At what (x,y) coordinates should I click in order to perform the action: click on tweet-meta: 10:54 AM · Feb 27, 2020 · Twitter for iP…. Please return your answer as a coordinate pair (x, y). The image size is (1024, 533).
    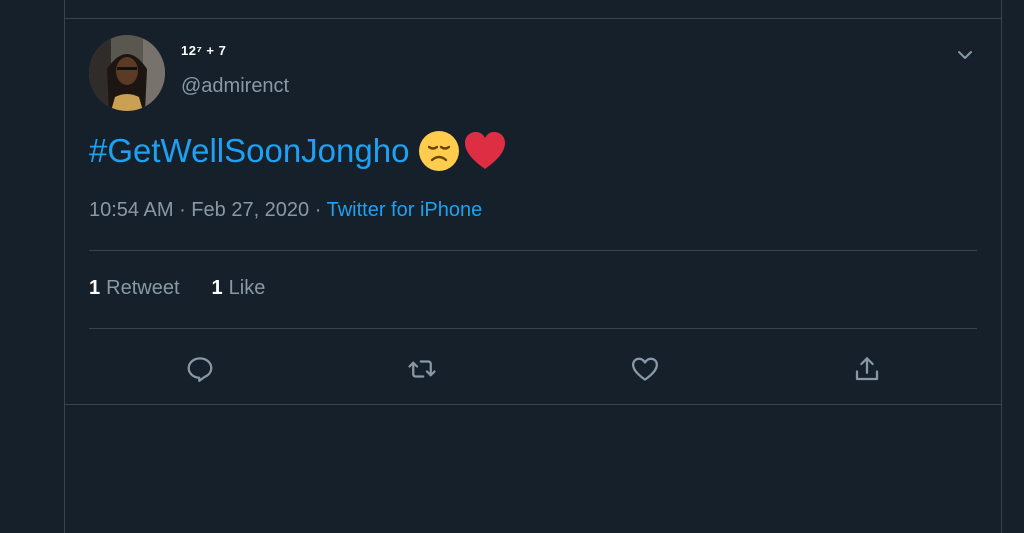
    Looking at the image, I should click on (285, 210).